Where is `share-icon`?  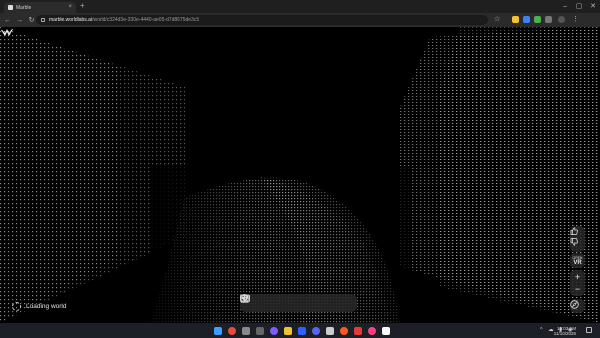 share-icon is located at coordinates (293, 301).